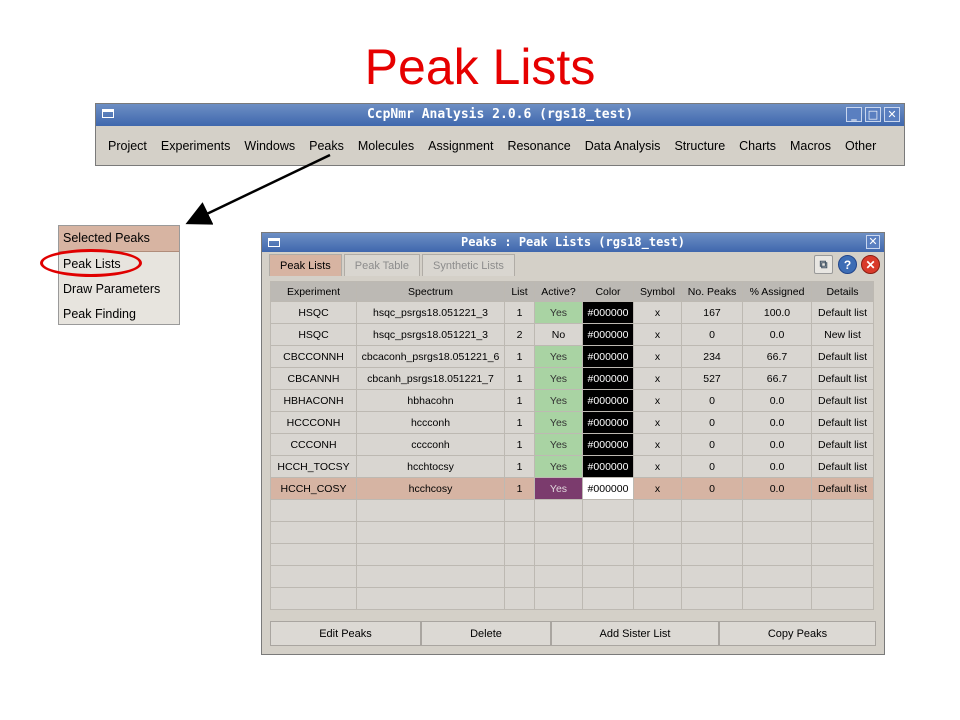 Image resolution: width=960 pixels, height=720 pixels. What do you see at coordinates (430, 400) in the screenshot?
I see `table-cell: hbhacohn` at bounding box center [430, 400].